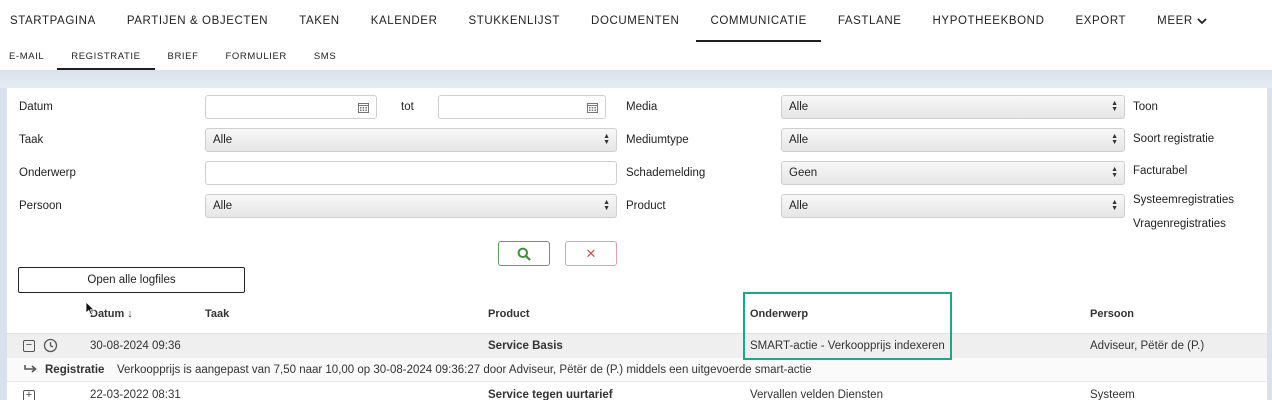 This screenshot has width=1272, height=400. I want to click on left-border, so click(3, 244).